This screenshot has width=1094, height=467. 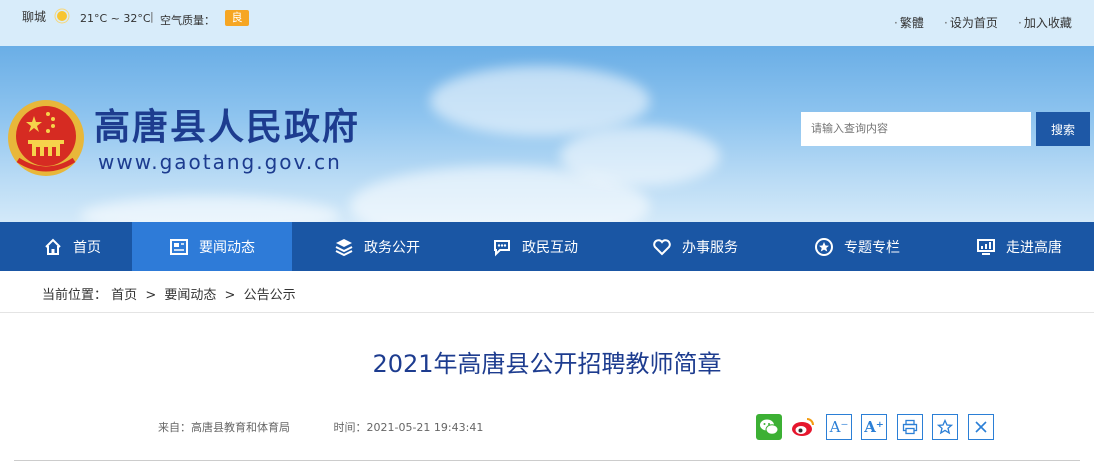 I want to click on close-icon, so click(x=981, y=427).